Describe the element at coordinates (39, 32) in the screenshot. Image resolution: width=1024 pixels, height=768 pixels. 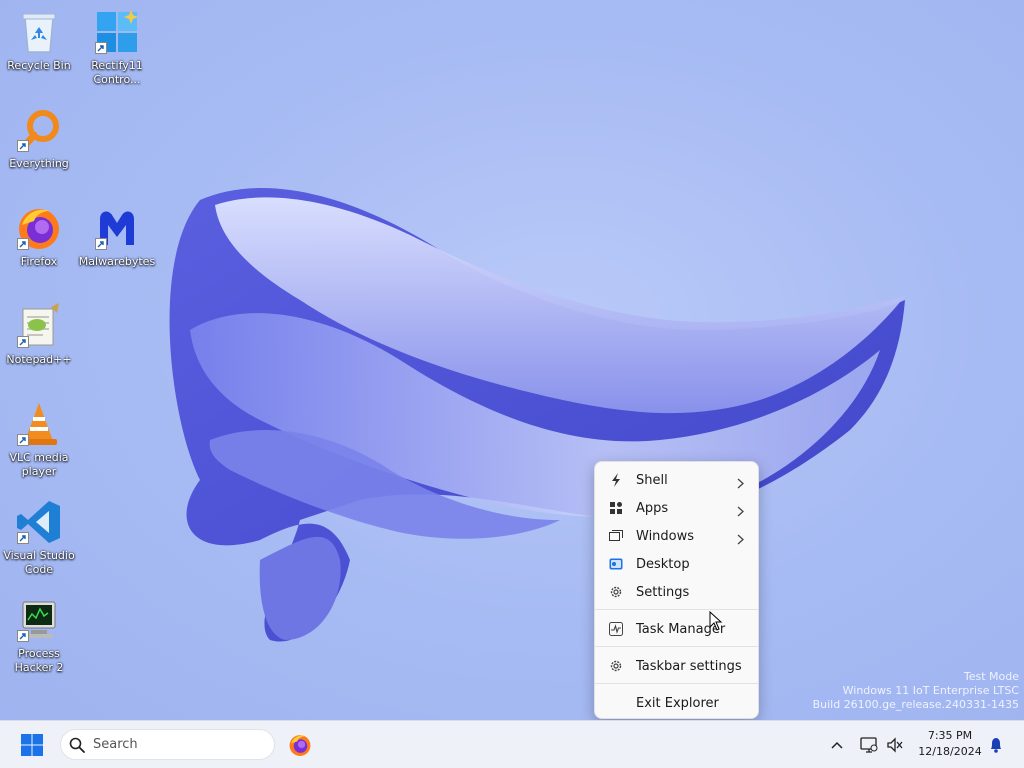
I see `recycle-bin-icon` at that location.